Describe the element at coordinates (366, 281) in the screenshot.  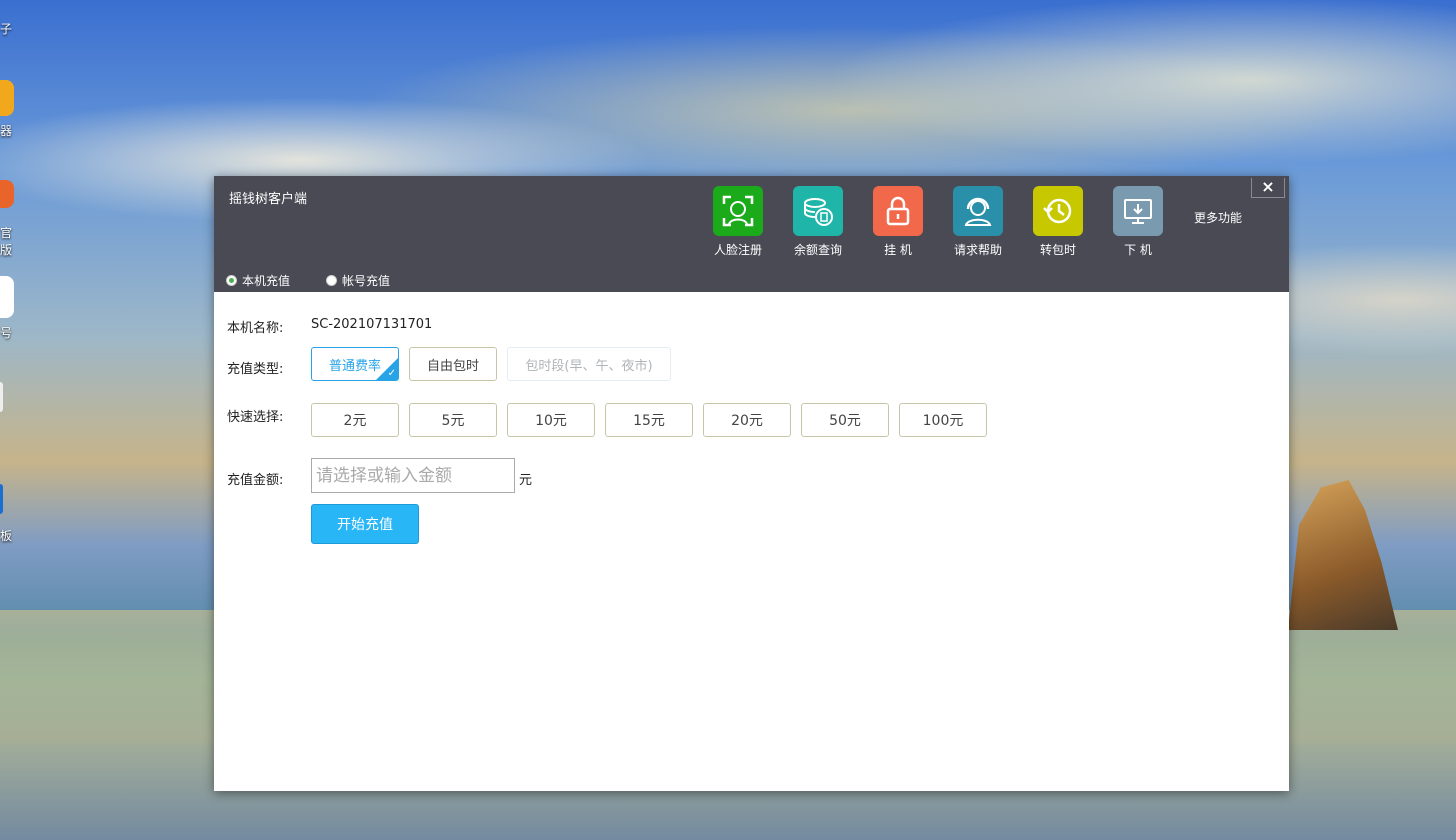
I see `mode-account-label: 帐号充值` at that location.